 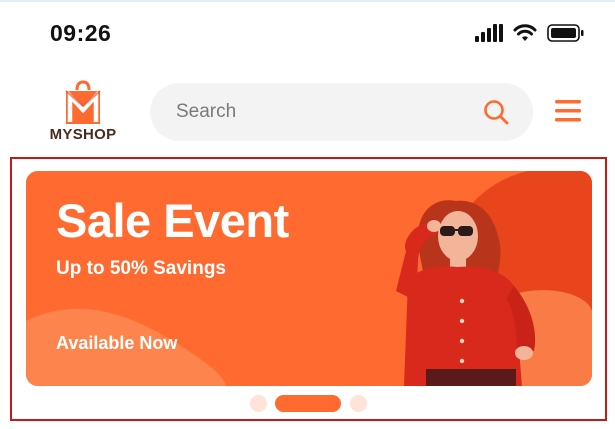 I want to click on banner-cta: Available Now, so click(x=116, y=343).